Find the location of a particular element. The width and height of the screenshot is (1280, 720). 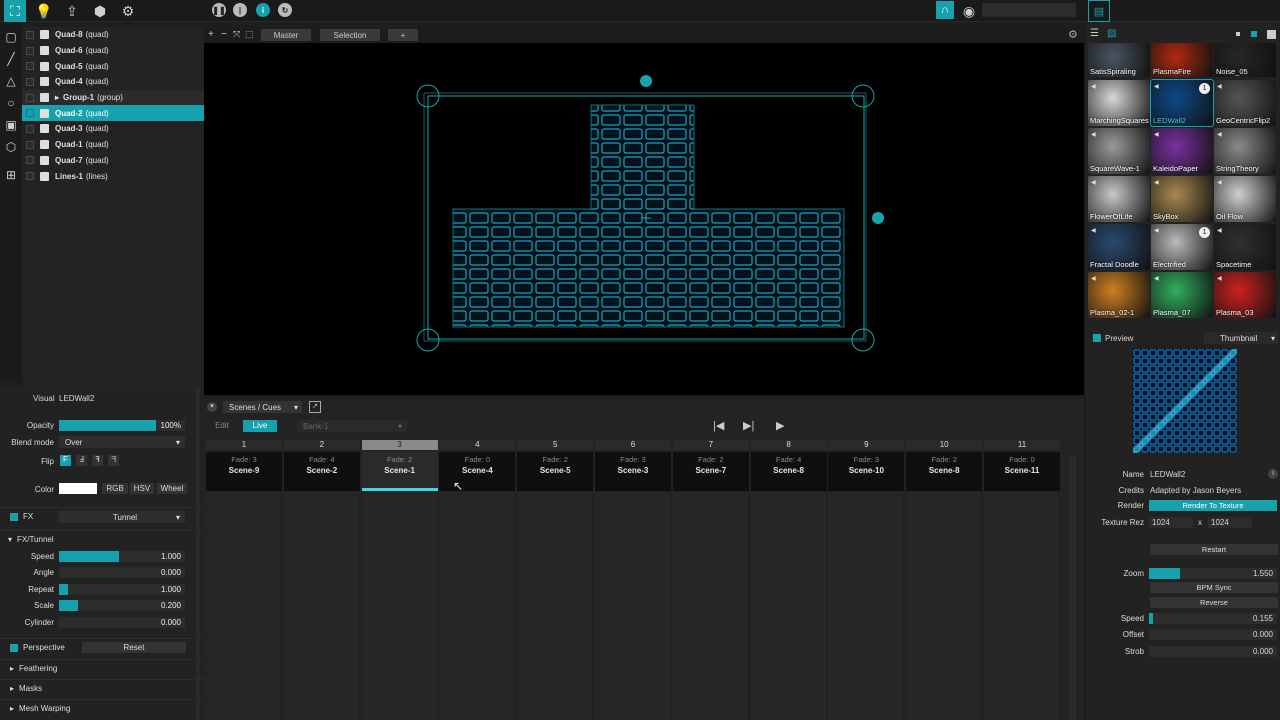

play-icon: ▶ is located at coordinates (780, 425).